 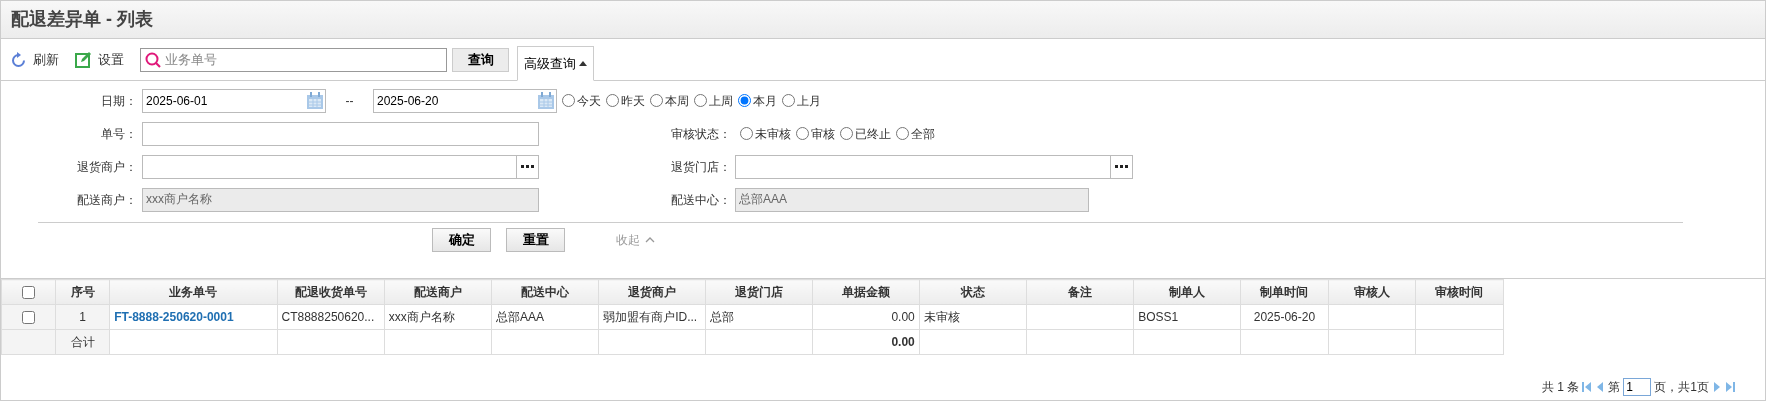 What do you see at coordinates (119, 101) in the screenshot?
I see `field-label: 日期：` at bounding box center [119, 101].